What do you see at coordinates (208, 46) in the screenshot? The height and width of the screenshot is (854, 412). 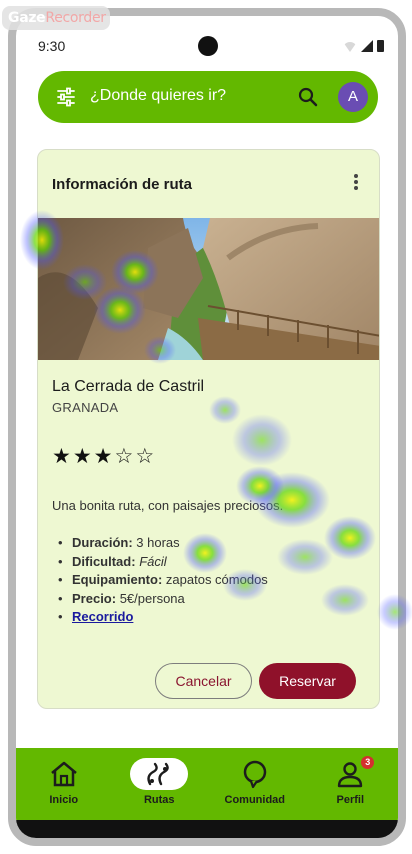 I see `camera-cutout` at bounding box center [208, 46].